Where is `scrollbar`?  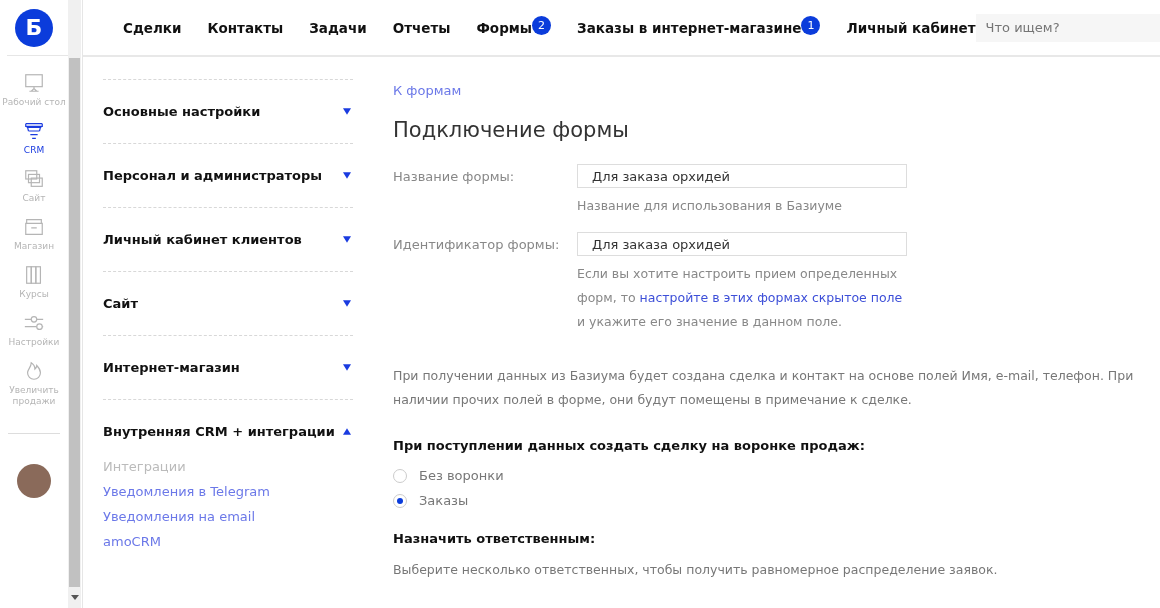
scrollbar is located at coordinates (74, 304).